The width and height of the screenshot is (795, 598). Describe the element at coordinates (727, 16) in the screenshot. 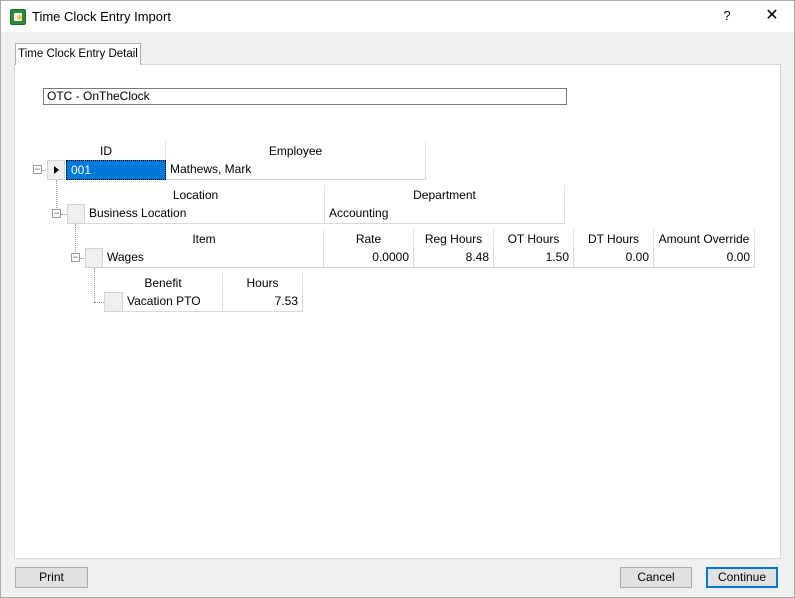

I see `help-button: ?` at that location.